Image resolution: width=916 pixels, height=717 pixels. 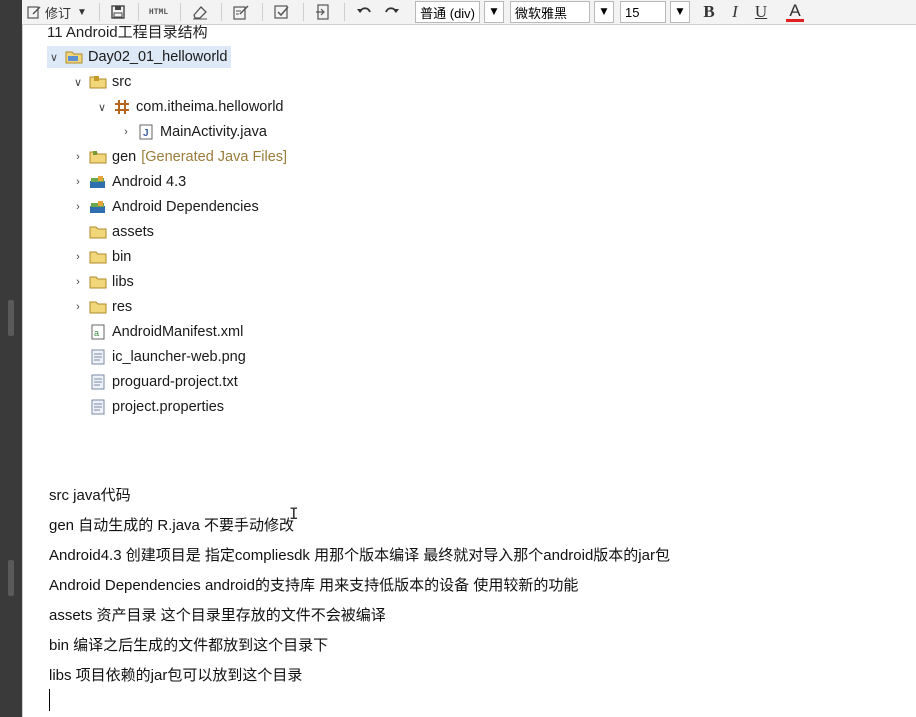 I want to click on tree-node-root: ∨ Day02_01_helloworld, so click(x=139, y=57).